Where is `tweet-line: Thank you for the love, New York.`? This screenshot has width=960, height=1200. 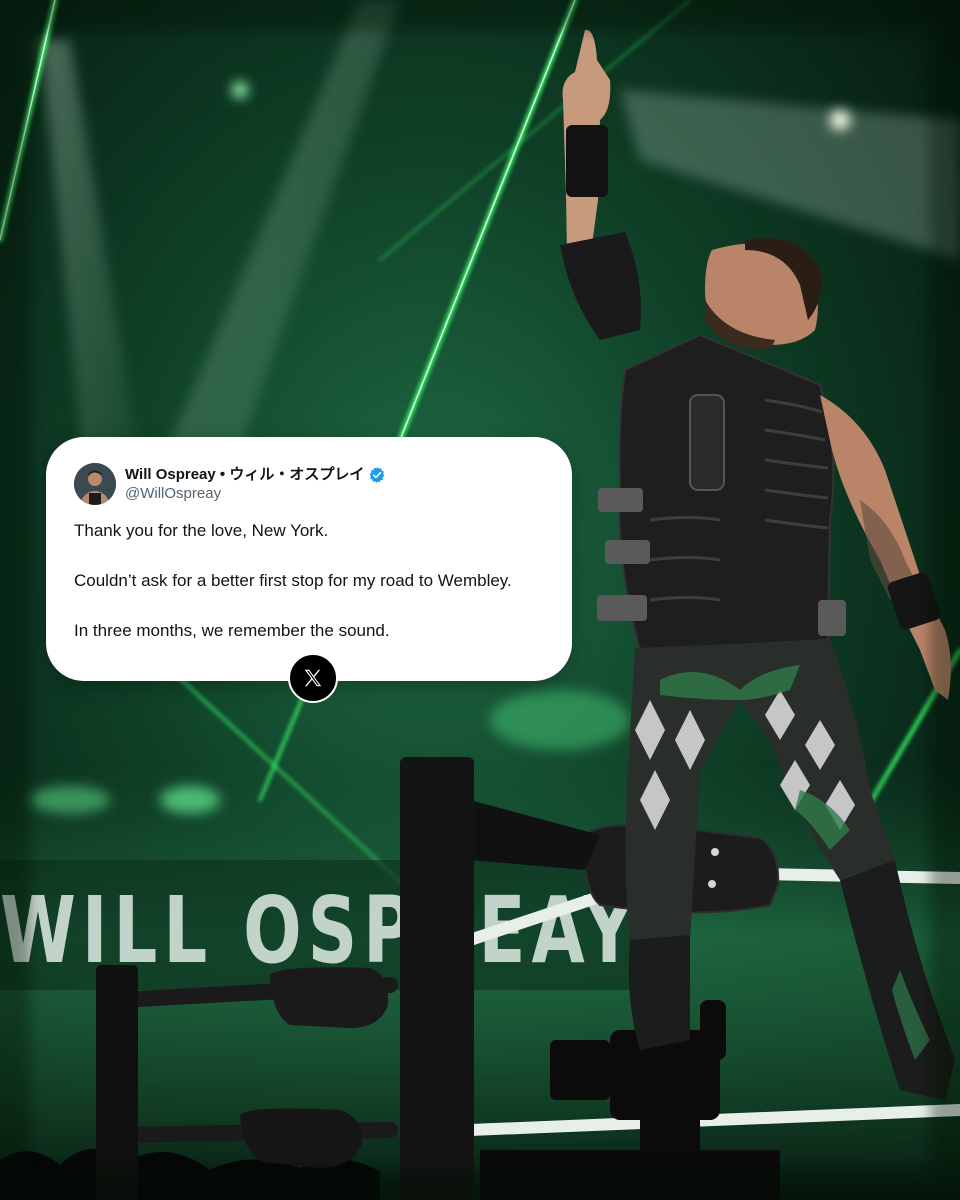
tweet-line: Thank you for the love, New York. is located at coordinates (201, 530).